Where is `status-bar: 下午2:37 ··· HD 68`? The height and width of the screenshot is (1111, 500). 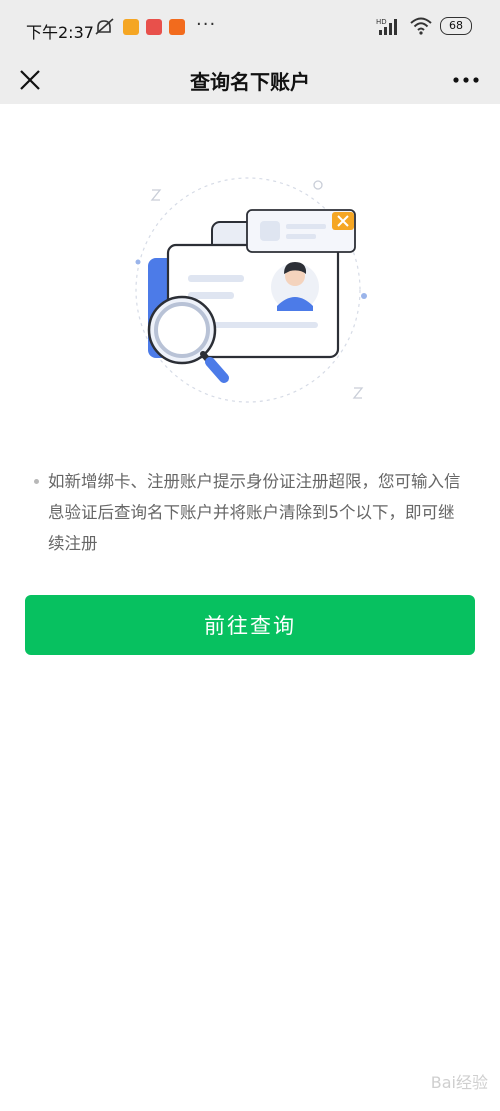
status-bar: 下午2:37 ··· HD 68 is located at coordinates (250, 28).